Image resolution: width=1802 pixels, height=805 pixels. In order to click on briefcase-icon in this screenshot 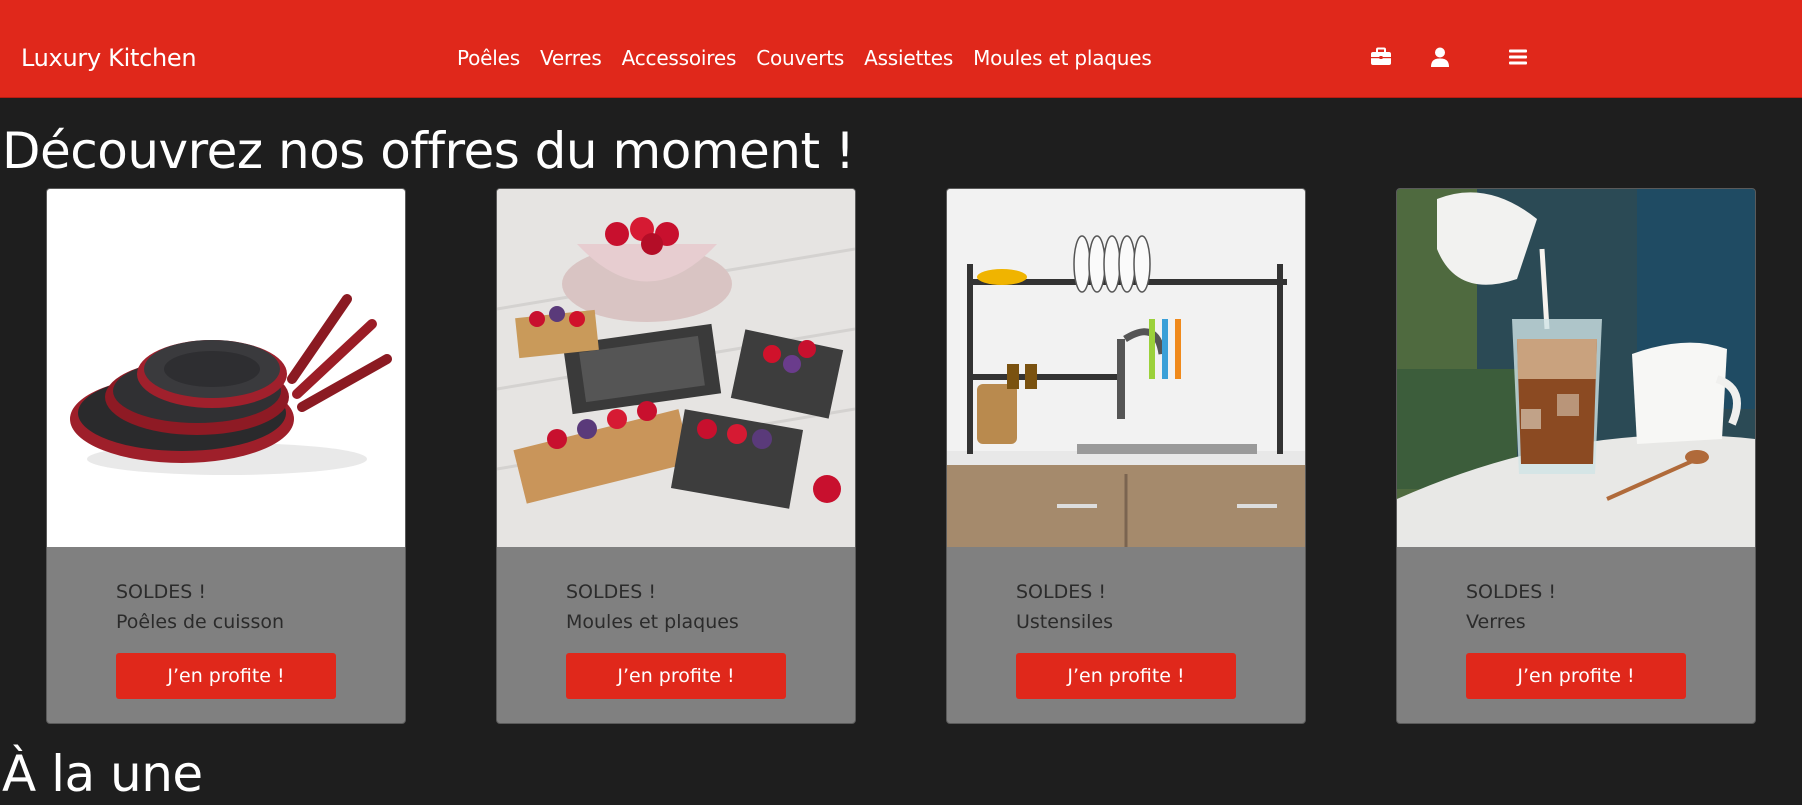, I will do `click(1381, 57)`.